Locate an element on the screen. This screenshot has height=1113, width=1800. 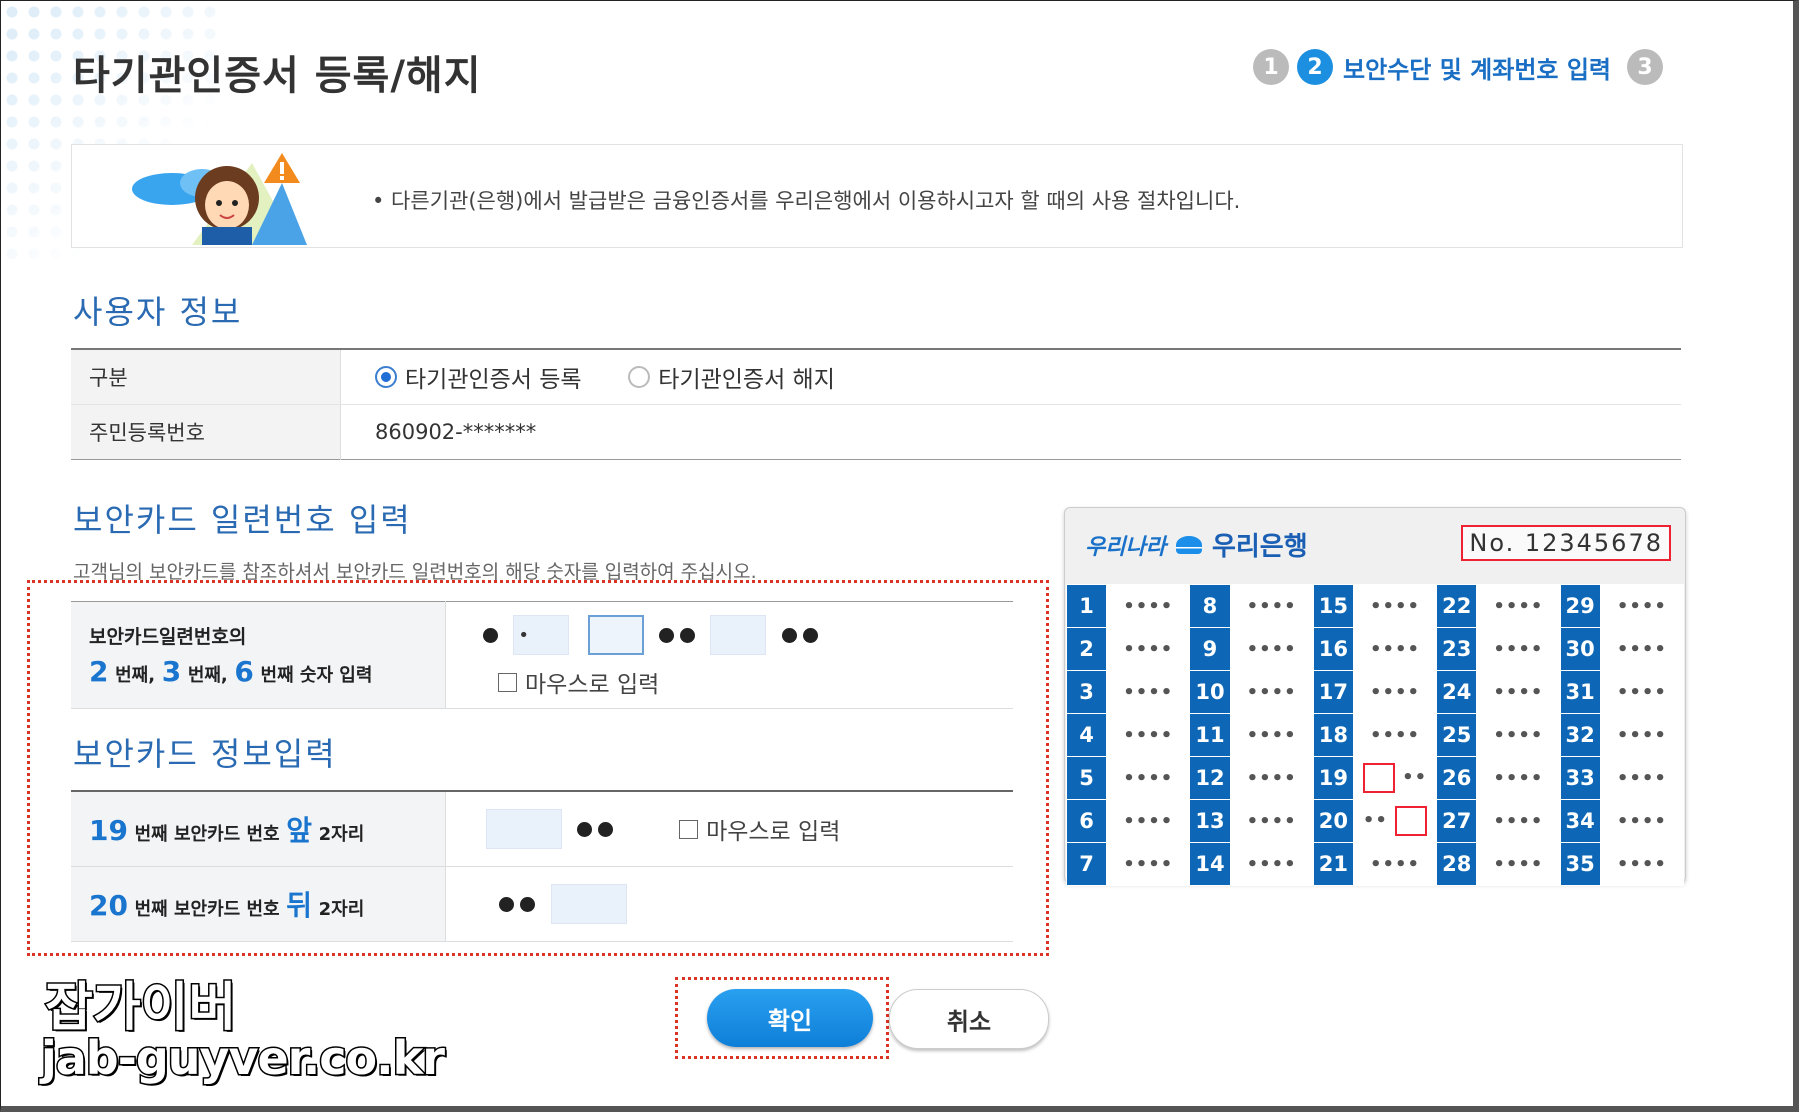
card-row2-mid: 번째 보안카드 번호 is located at coordinates (207, 909).